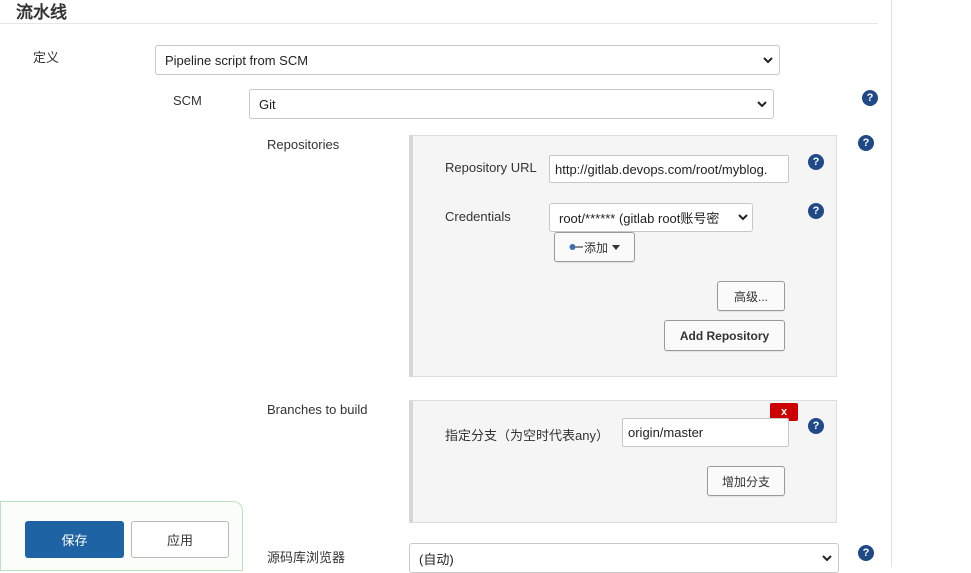 This screenshot has height=573, width=971. What do you see at coordinates (669, 169) in the screenshot?
I see `repository-url-input: http://gitlab.devops.com/root/myblog.` at bounding box center [669, 169].